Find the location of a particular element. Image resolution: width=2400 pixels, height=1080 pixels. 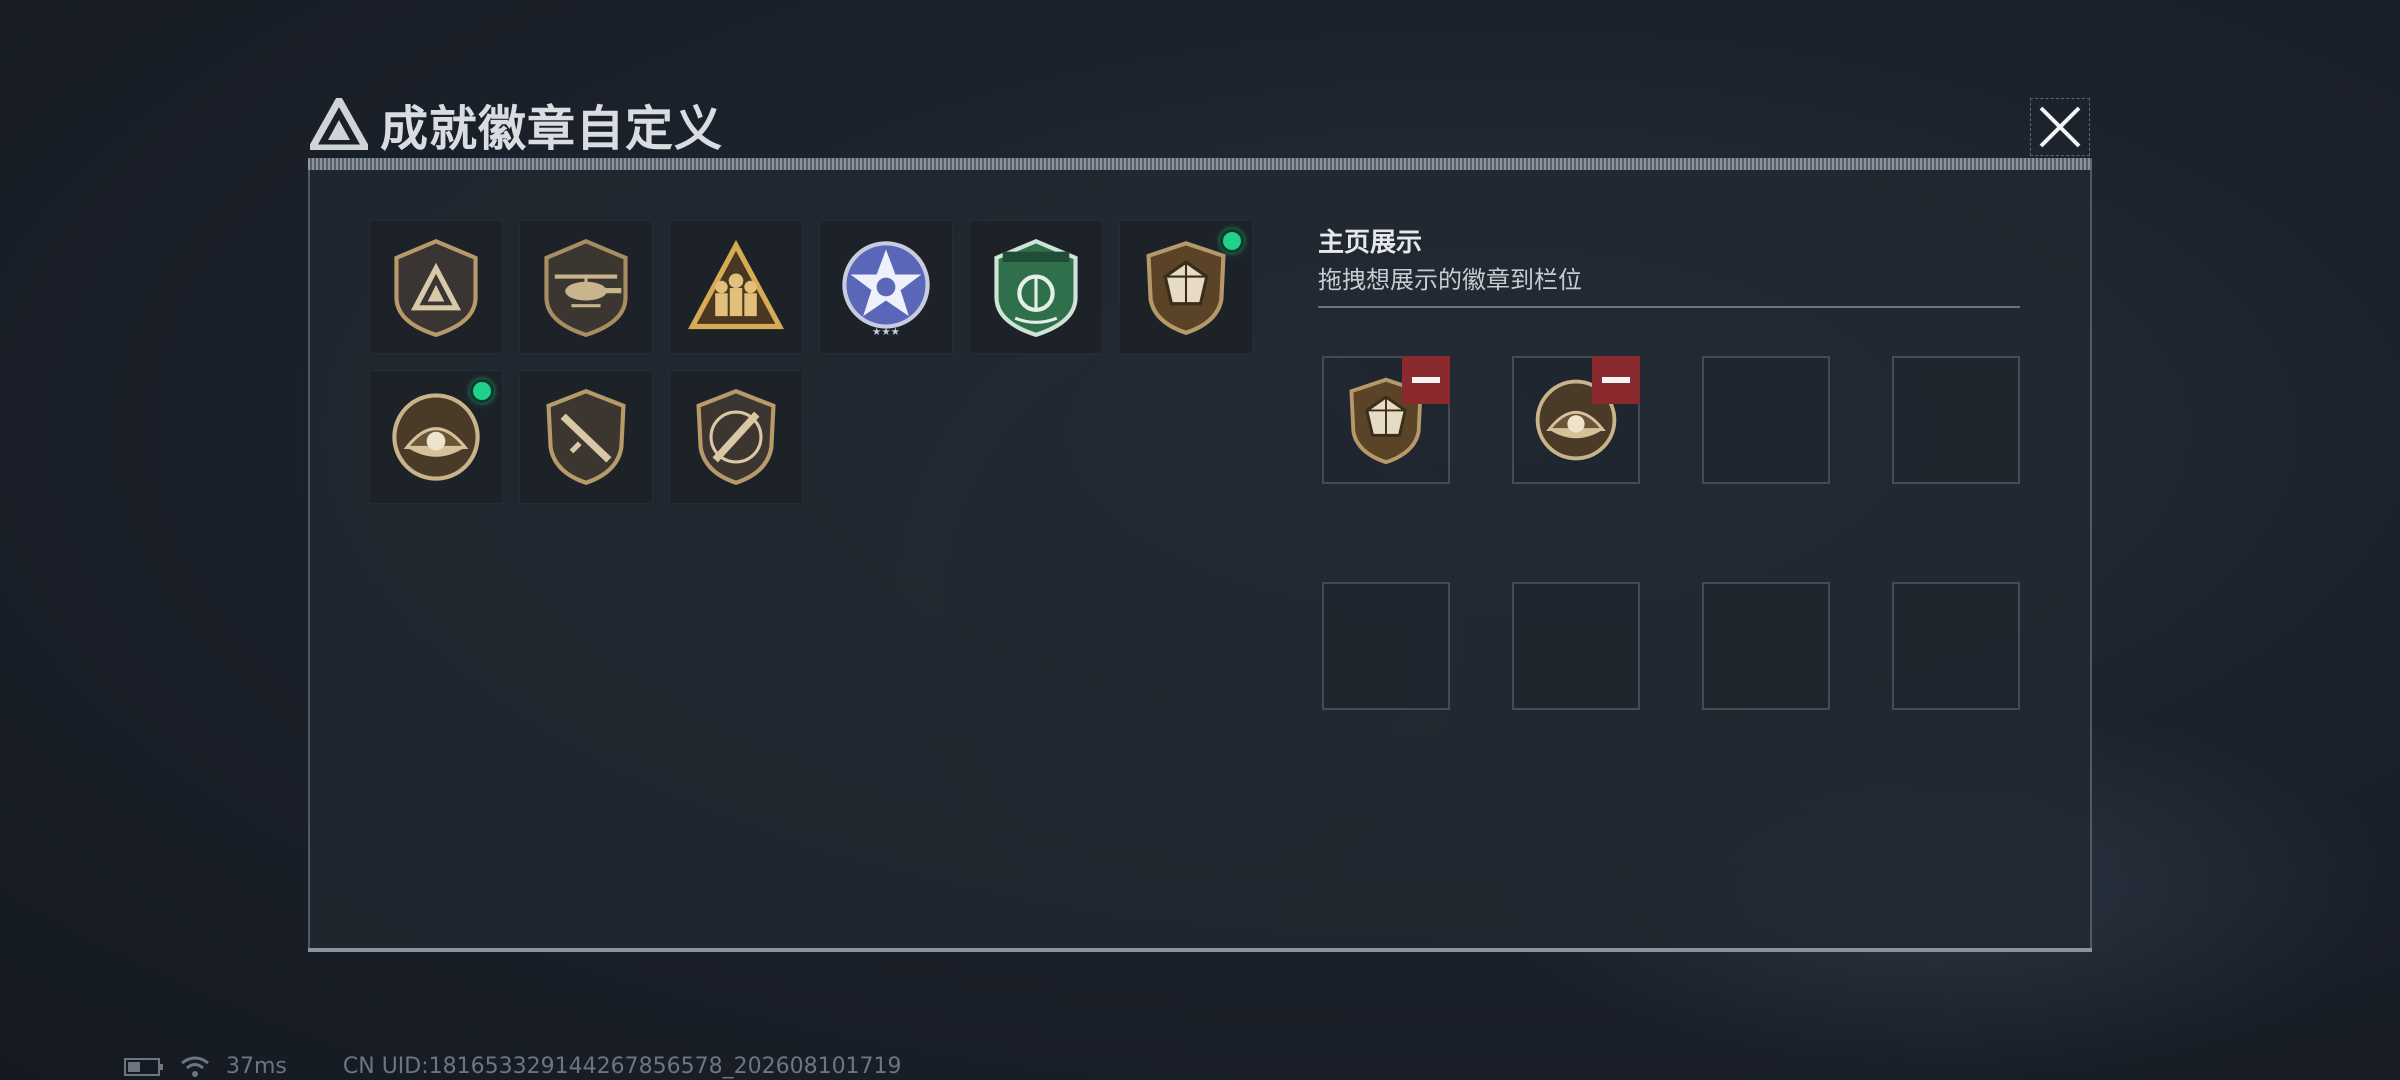

badge-item-gem is located at coordinates (1186, 287).